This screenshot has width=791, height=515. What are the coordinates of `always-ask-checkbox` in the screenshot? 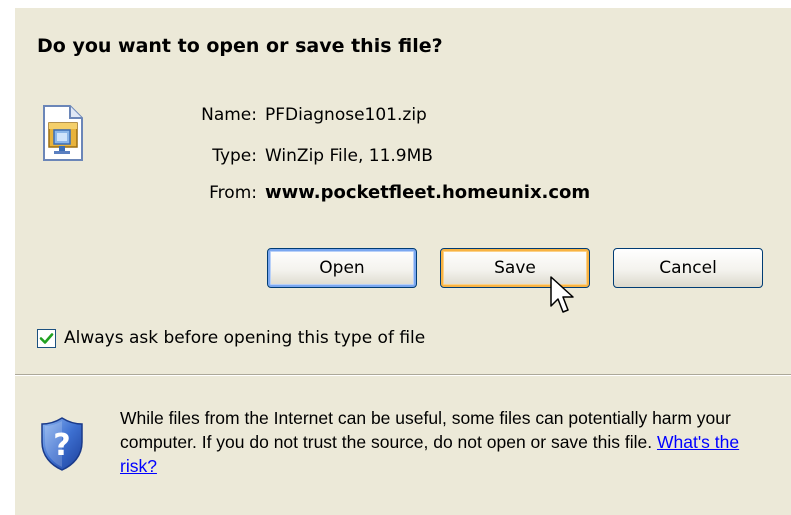 It's located at (46, 338).